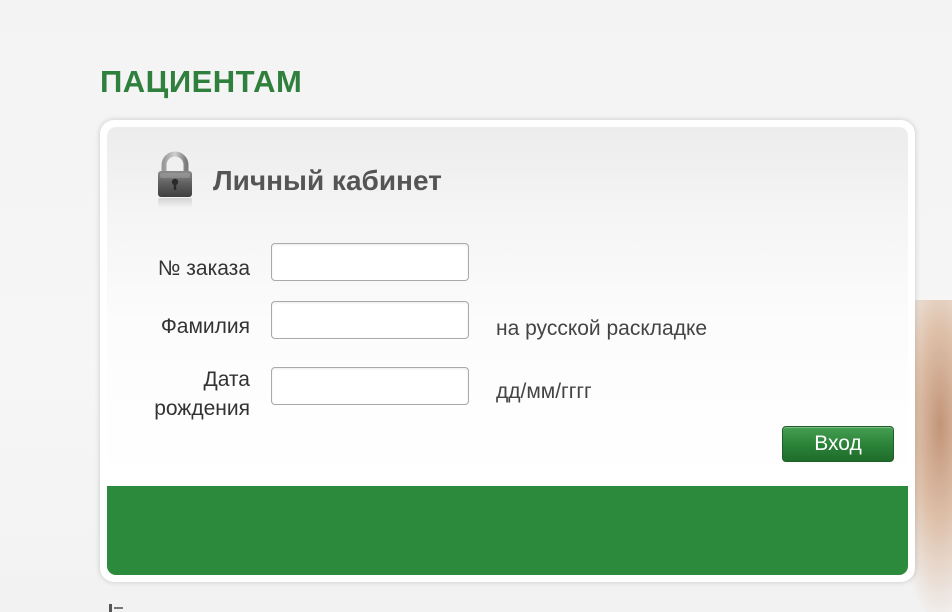 Image resolution: width=952 pixels, height=612 pixels. I want to click on section-title: ПАЦИЕНТАМ, so click(201, 81).